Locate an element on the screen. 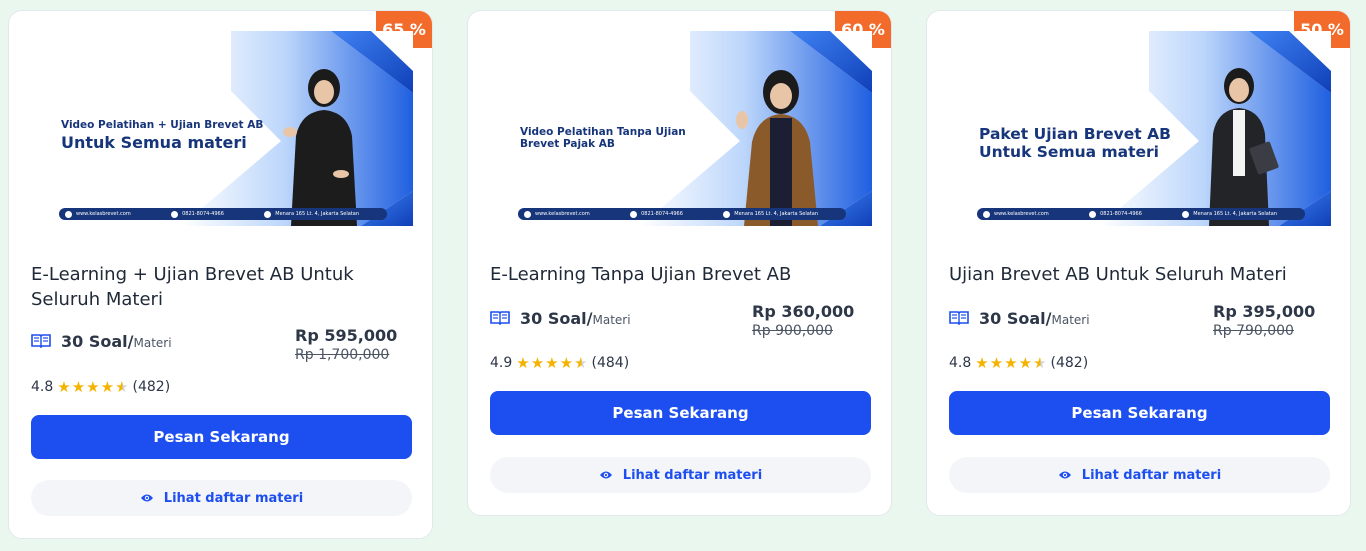  banner-subtitle: Paket Ujian Brevet AB is located at coordinates (1075, 134).